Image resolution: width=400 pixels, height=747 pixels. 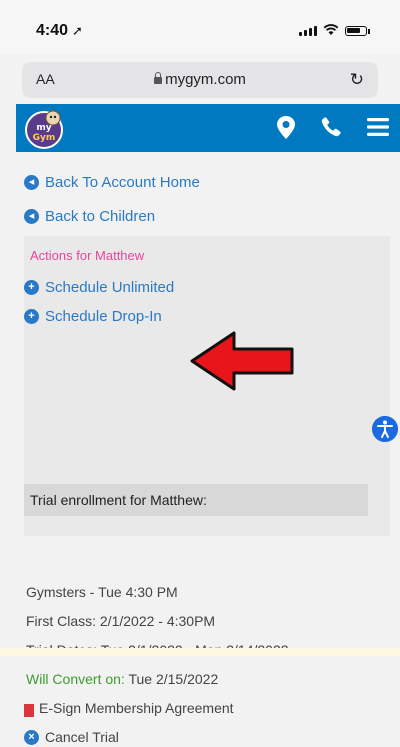 What do you see at coordinates (52, 30) in the screenshot?
I see `status-time-text: 4:40` at bounding box center [52, 30].